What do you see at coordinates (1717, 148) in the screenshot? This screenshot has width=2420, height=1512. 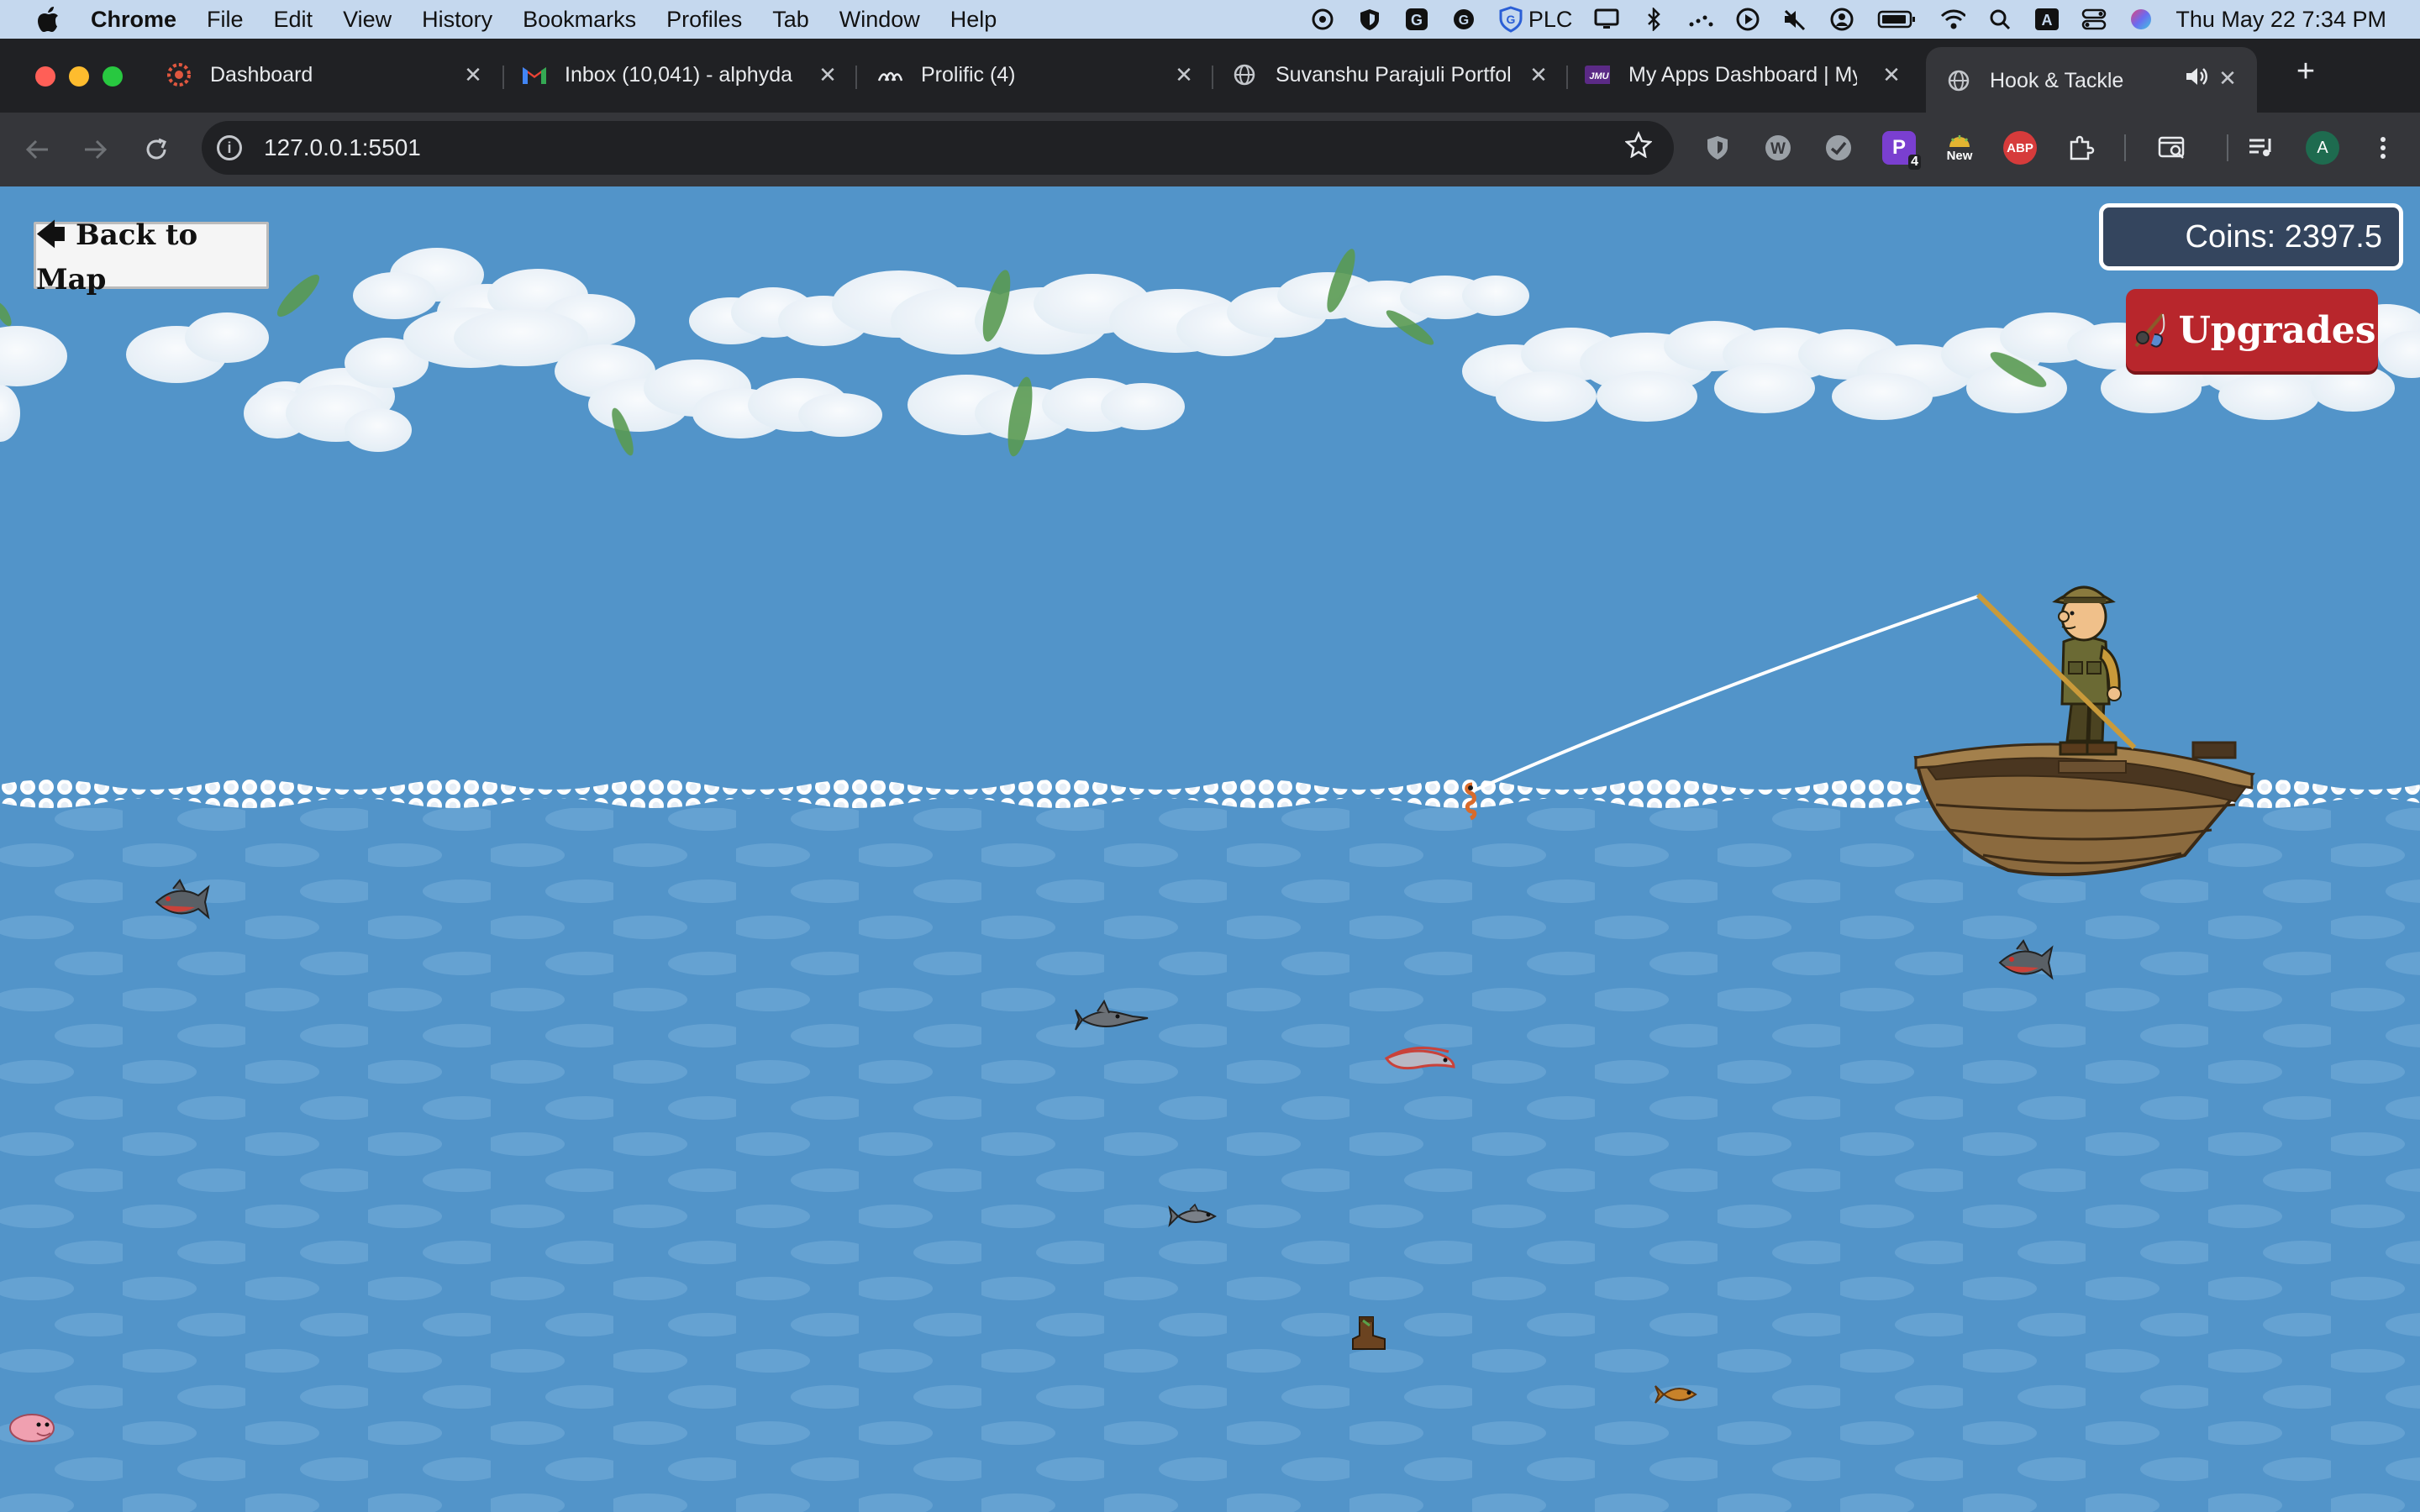 I see `privacy-shield-extension-icon` at bounding box center [1717, 148].